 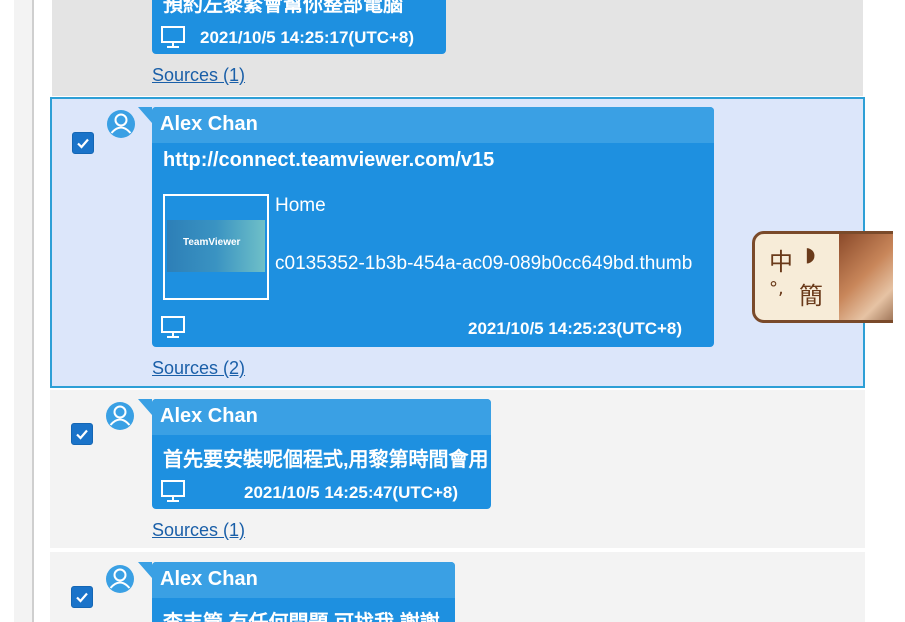 What do you see at coordinates (307, 37) in the screenshot?
I see `message-timestamp: 2021/10/5 14:25:17(UTC+8)` at bounding box center [307, 37].